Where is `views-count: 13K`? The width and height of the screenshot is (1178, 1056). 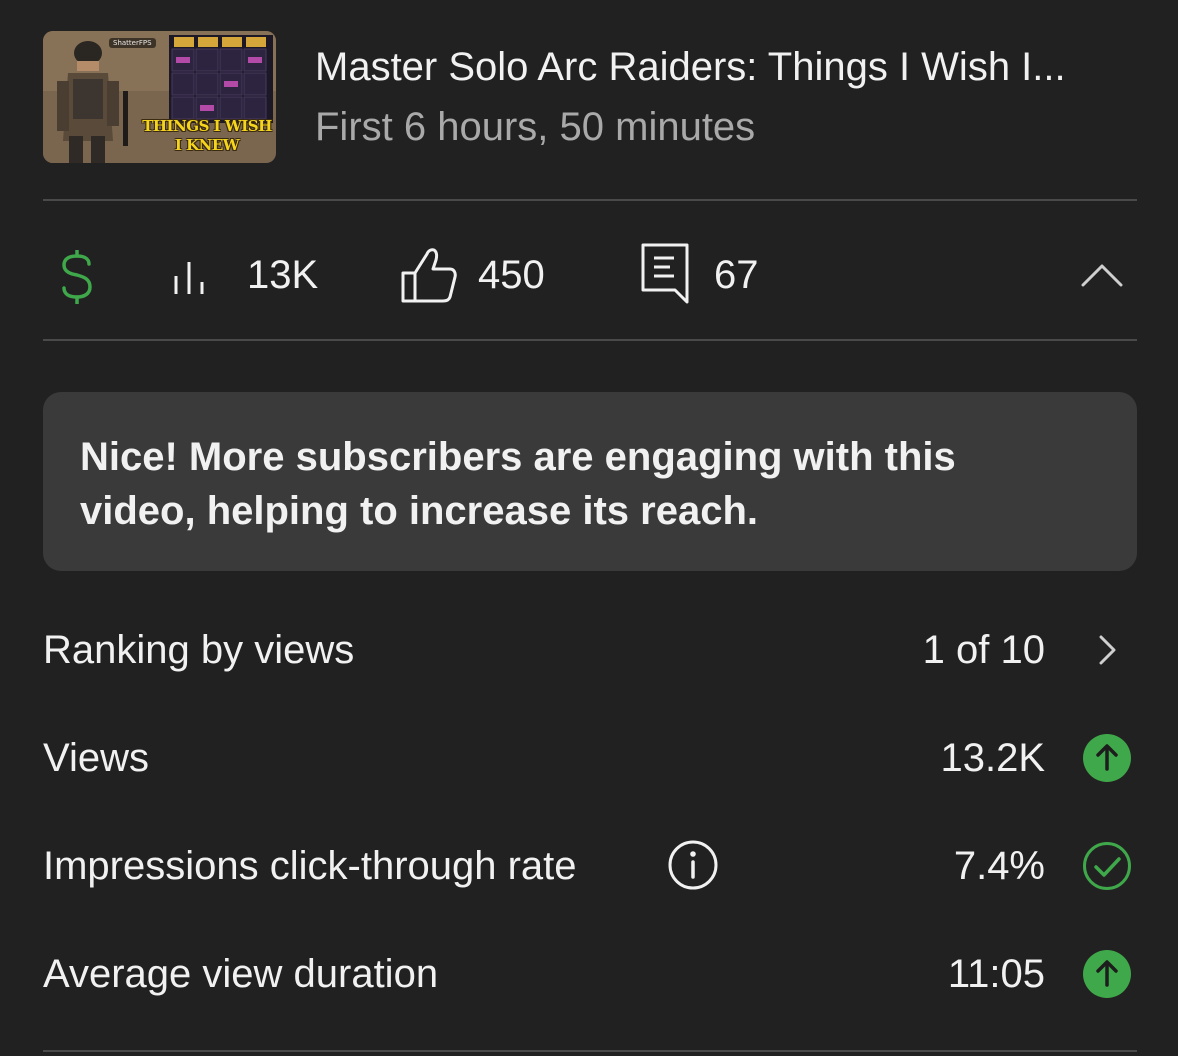 views-count: 13K is located at coordinates (283, 275).